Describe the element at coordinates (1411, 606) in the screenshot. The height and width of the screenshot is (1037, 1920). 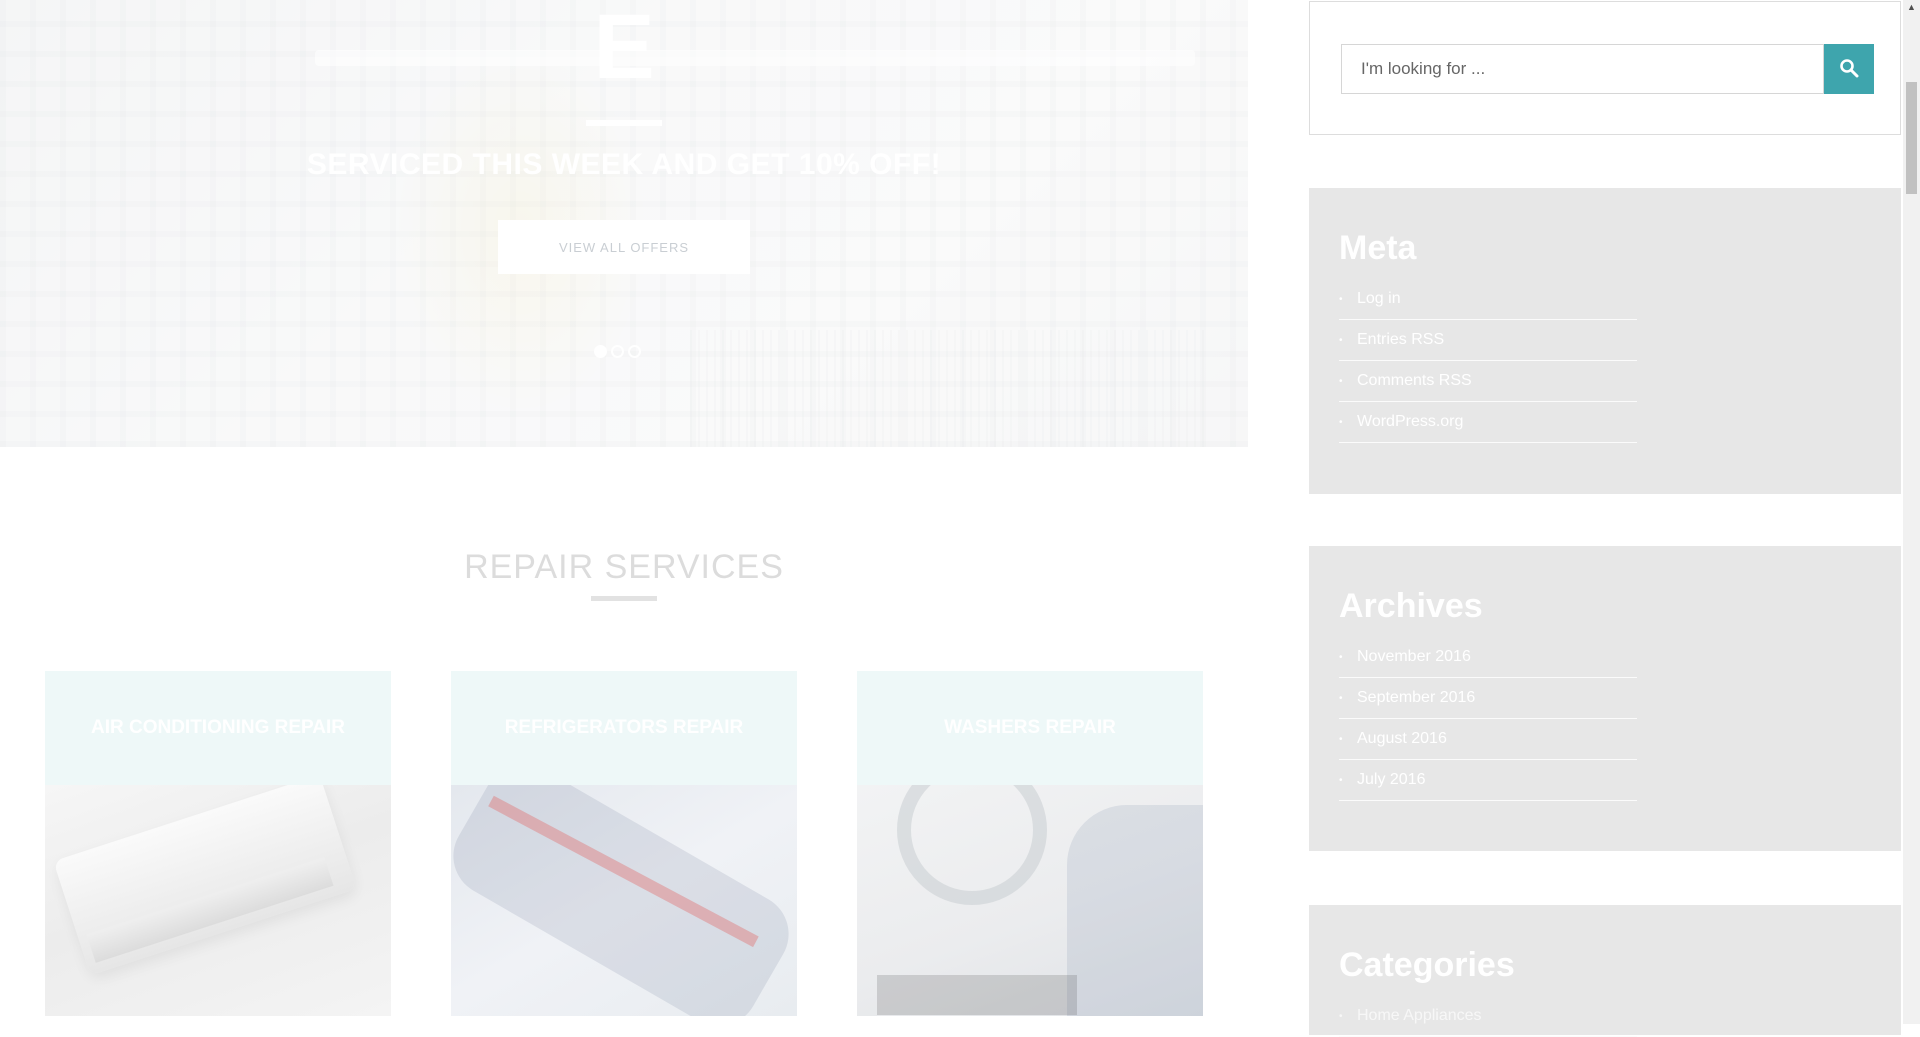
I see `widget-title: Archives` at that location.